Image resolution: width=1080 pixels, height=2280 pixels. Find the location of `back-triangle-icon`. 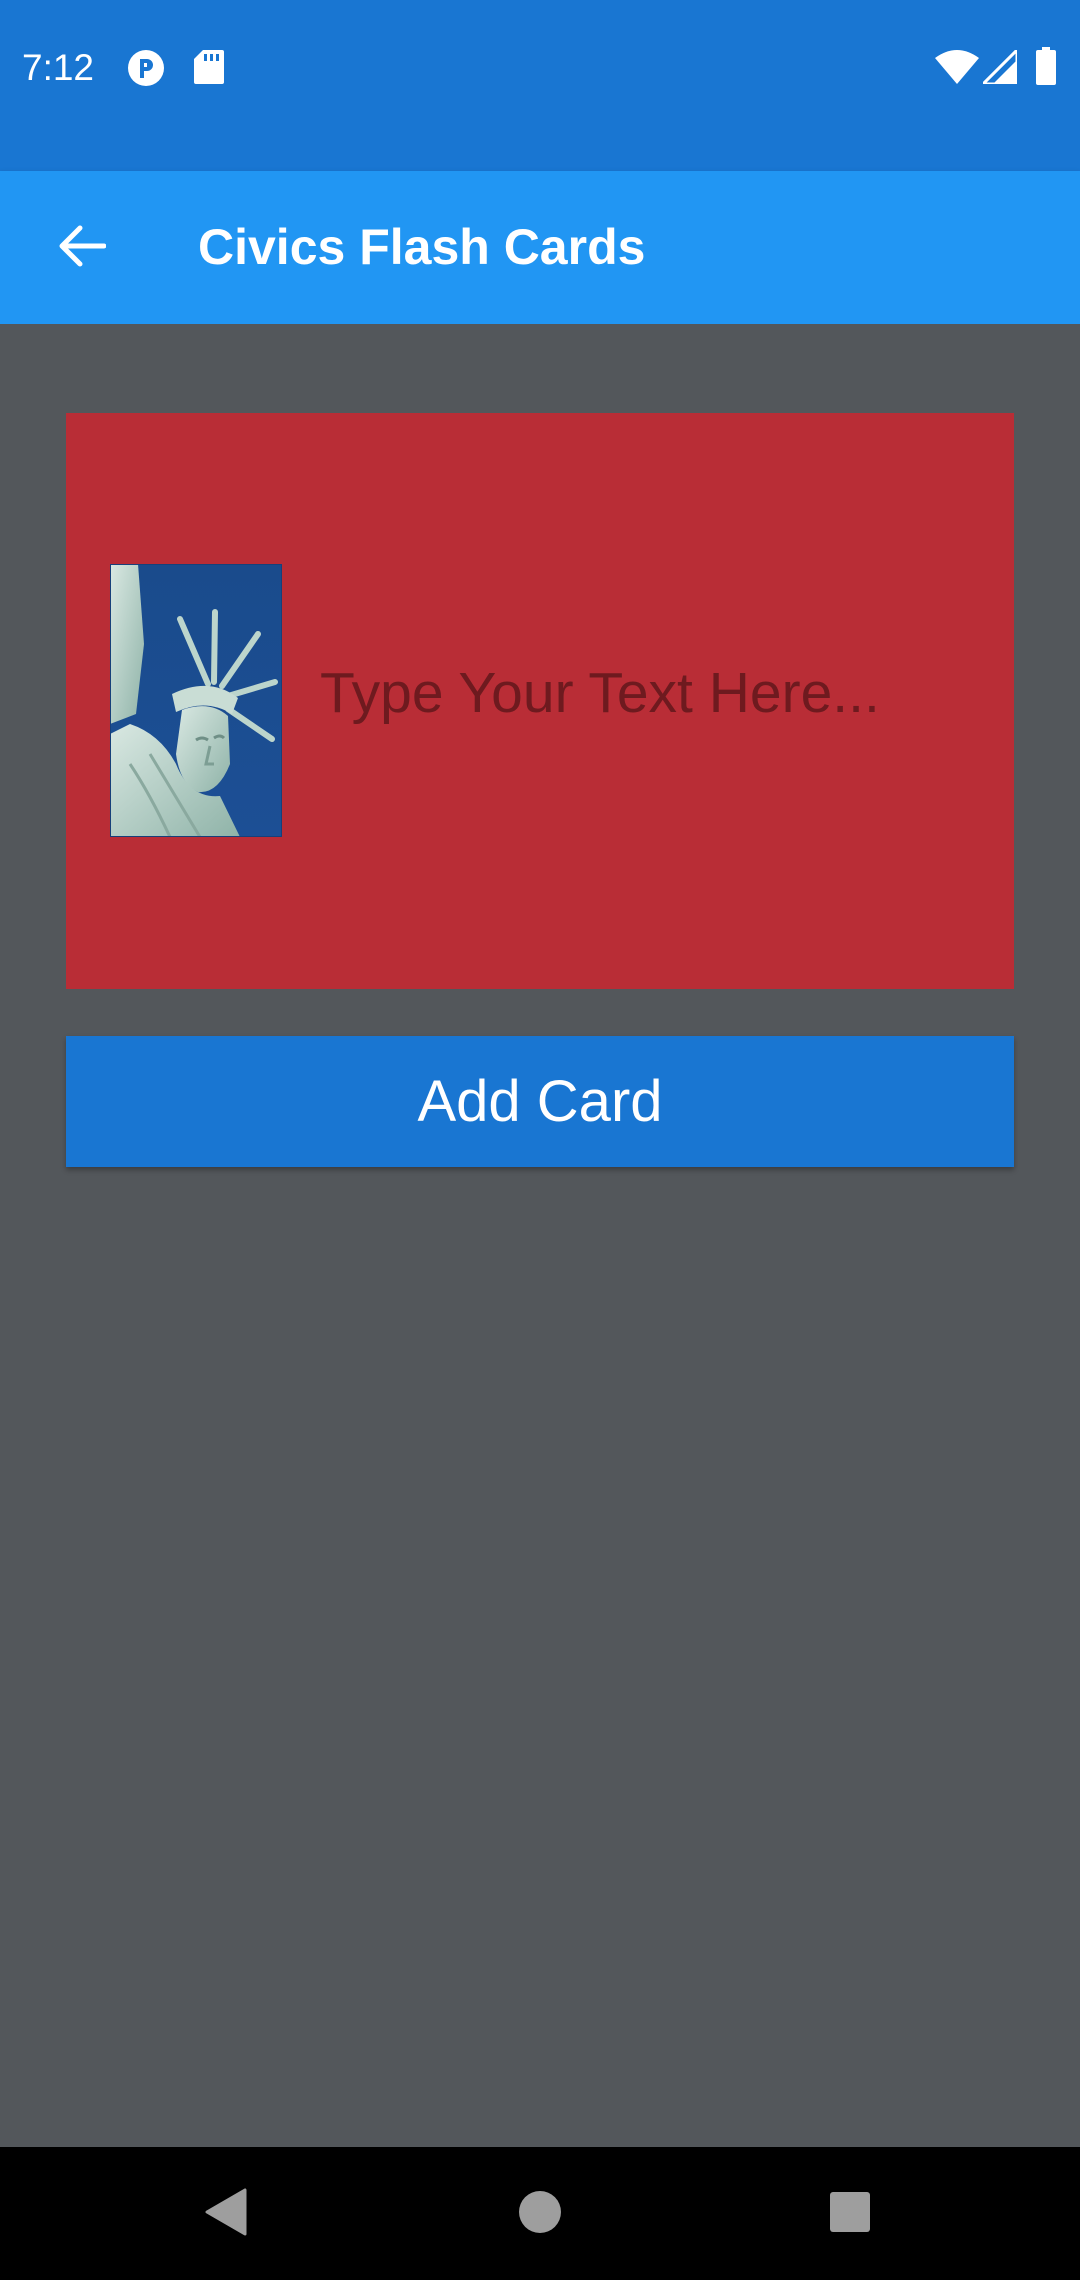

back-triangle-icon is located at coordinates (226, 2214).